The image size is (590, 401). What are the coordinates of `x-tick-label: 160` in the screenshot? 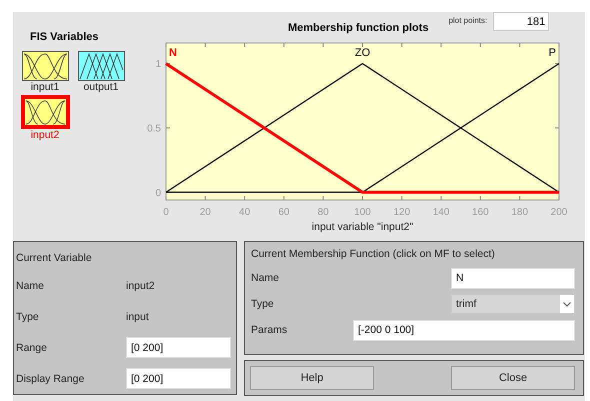 It's located at (480, 212).